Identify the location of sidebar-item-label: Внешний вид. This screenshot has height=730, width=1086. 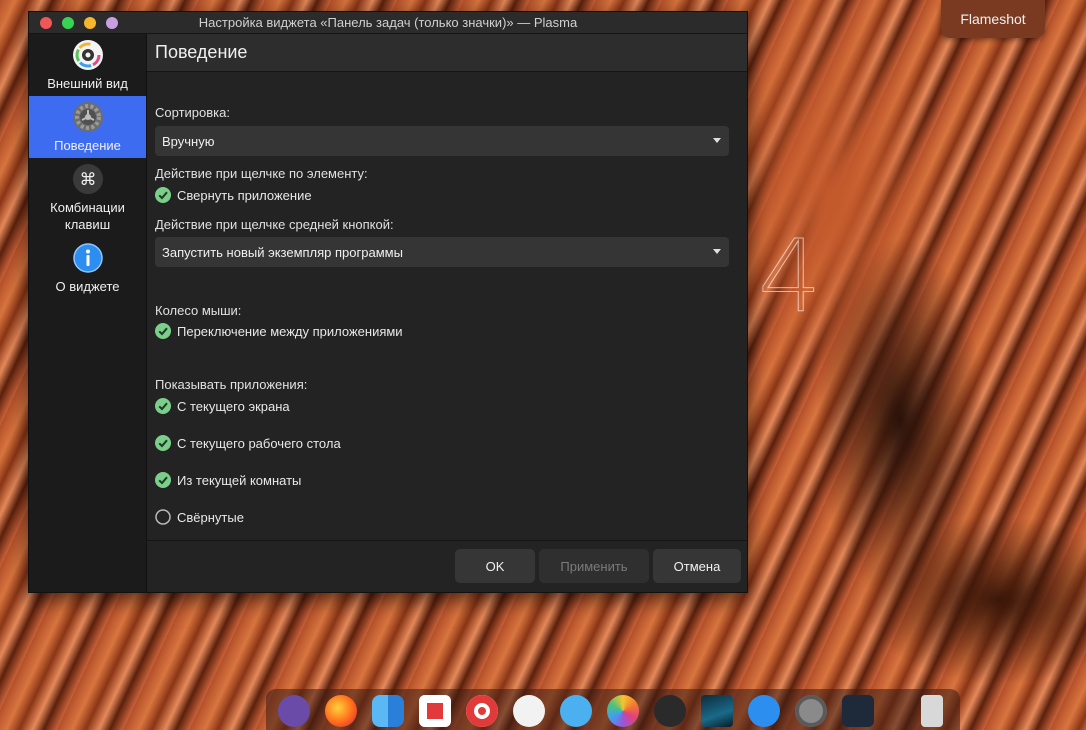
(87, 83).